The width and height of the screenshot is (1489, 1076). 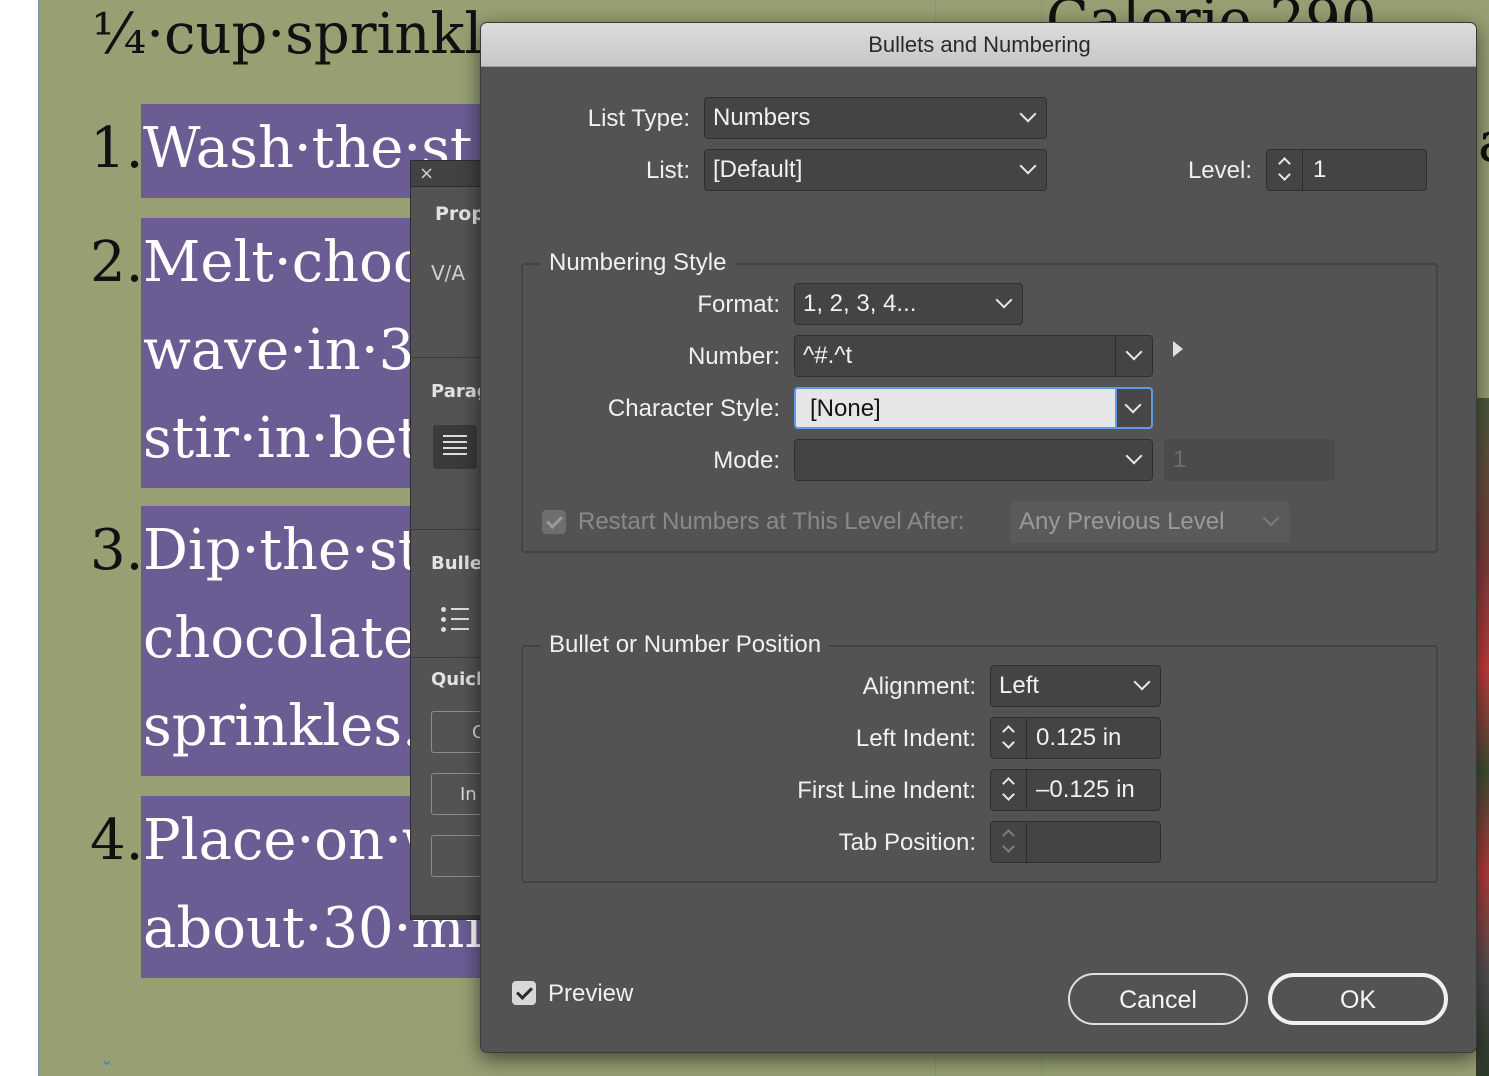 What do you see at coordinates (38, 538) in the screenshot?
I see `page-edge-guide` at bounding box center [38, 538].